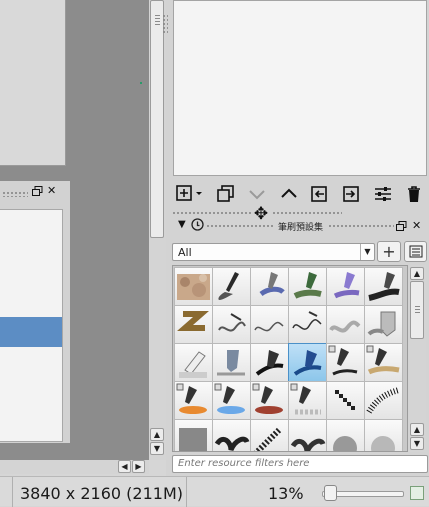 This screenshot has height=507, width=429. What do you see at coordinates (244, 463) in the screenshot?
I see `resource-filter-placeholder: Enter resource filters here` at bounding box center [244, 463].